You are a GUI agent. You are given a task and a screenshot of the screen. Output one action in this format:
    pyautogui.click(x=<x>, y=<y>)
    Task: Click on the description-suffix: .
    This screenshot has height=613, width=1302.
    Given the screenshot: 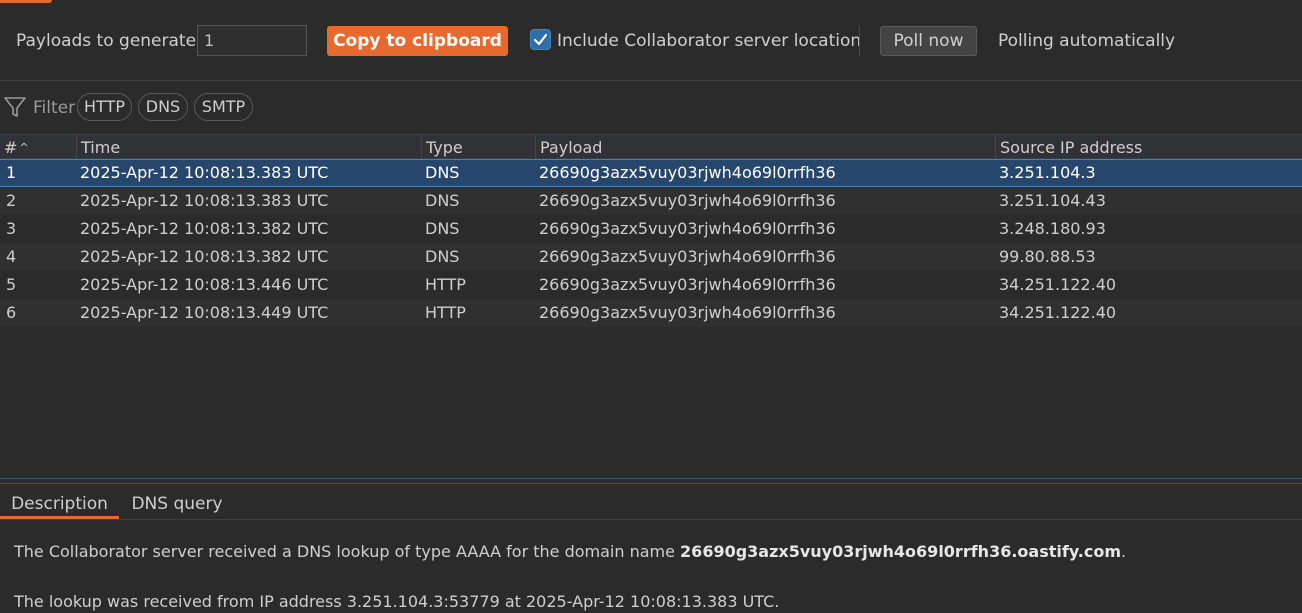 What is the action you would take?
    pyautogui.click(x=1124, y=551)
    